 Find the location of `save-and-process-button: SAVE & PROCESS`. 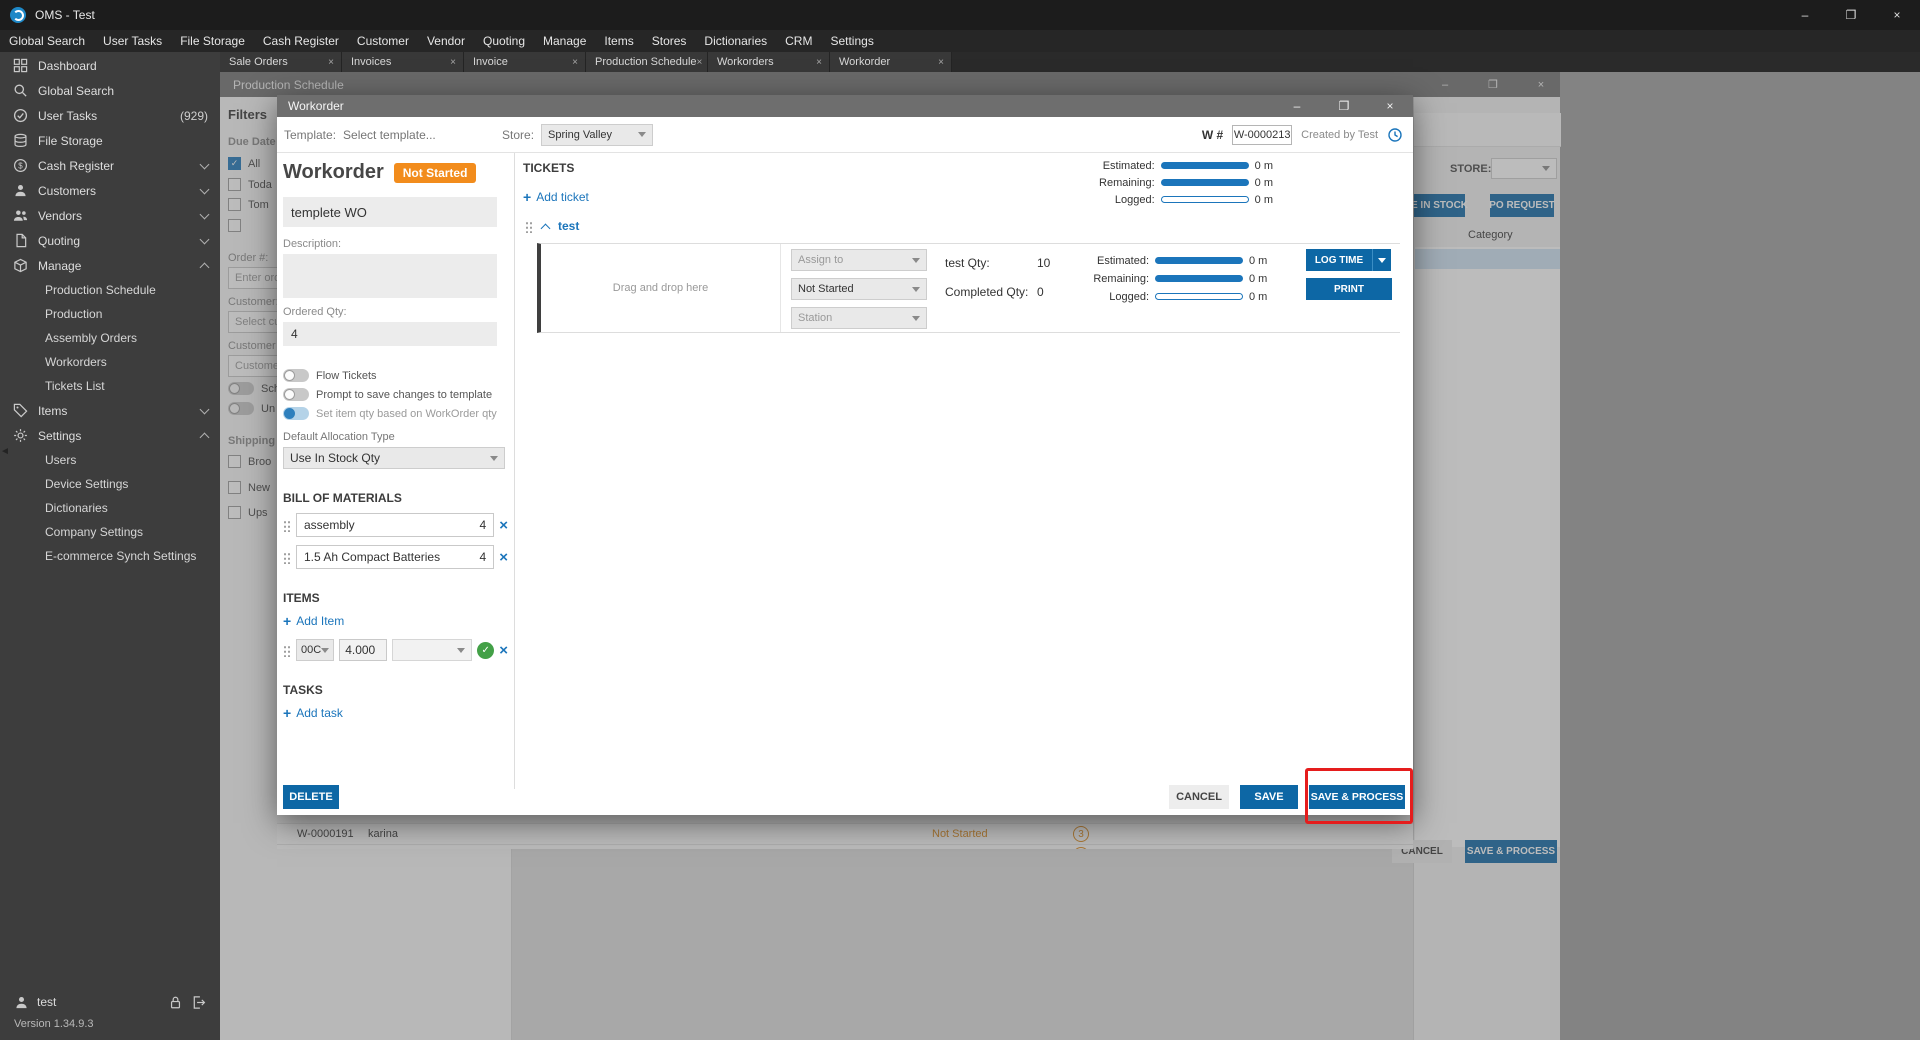

save-and-process-button: SAVE & PROCESS is located at coordinates (1357, 797).